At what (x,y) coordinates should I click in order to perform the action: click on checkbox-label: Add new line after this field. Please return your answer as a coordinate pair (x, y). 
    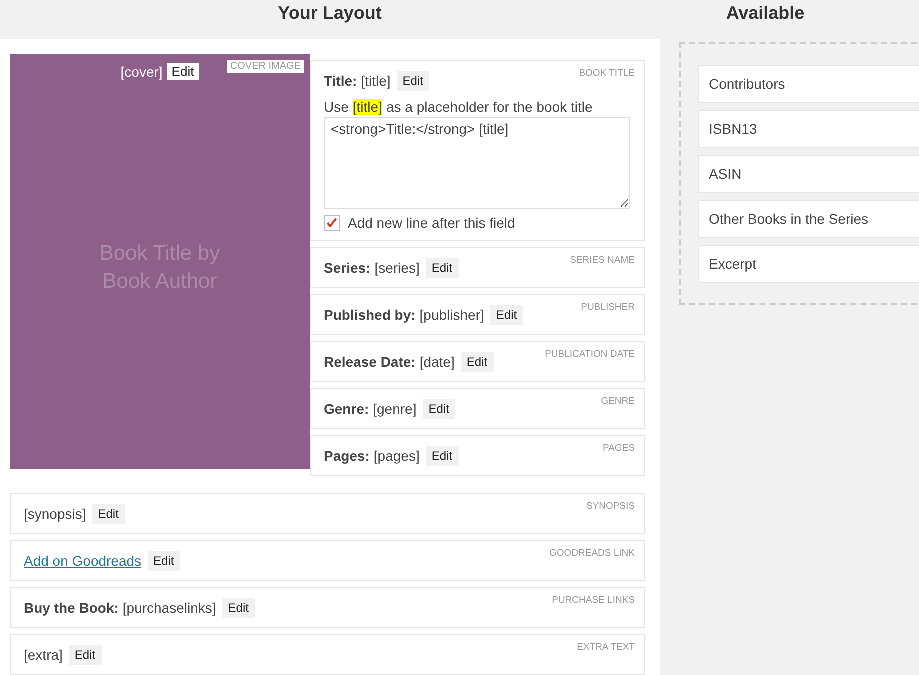
    Looking at the image, I should click on (432, 223).